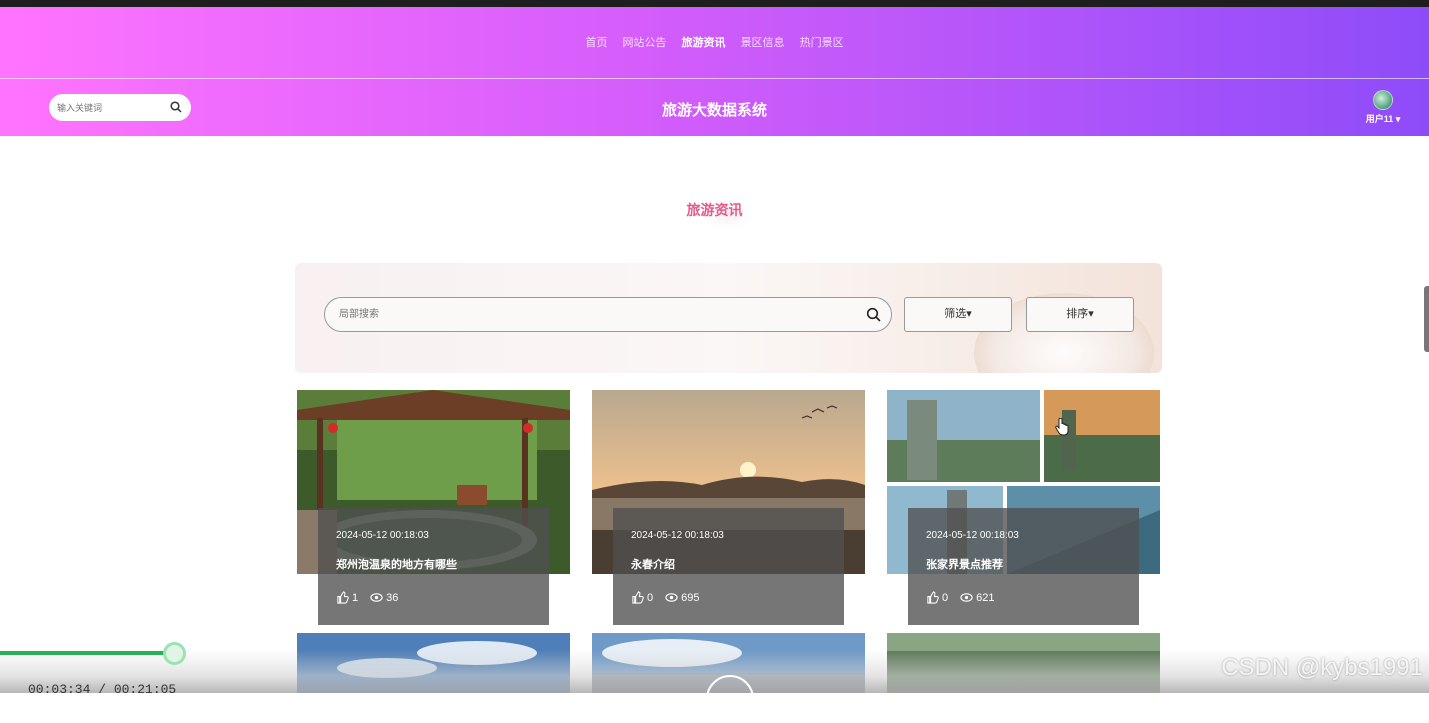  What do you see at coordinates (596, 43) in the screenshot?
I see `nav-home: 首页` at bounding box center [596, 43].